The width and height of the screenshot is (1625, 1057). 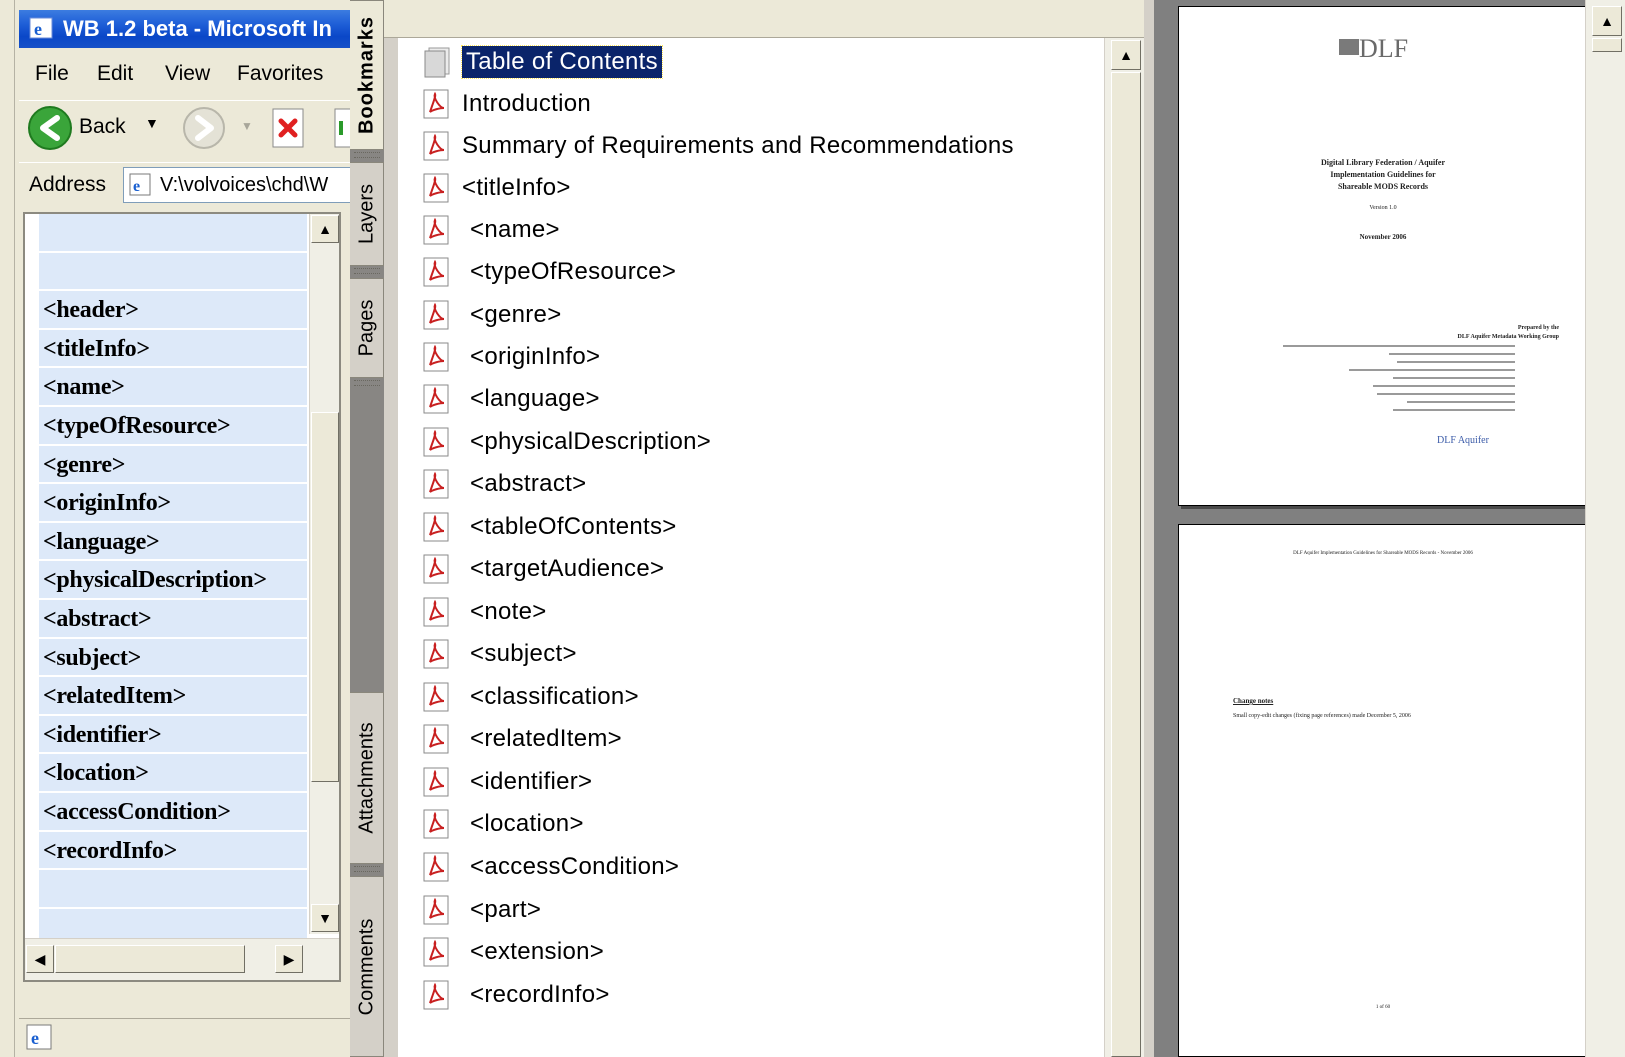 What do you see at coordinates (40, 959) in the screenshot?
I see `scroll-left-button: ◀` at bounding box center [40, 959].